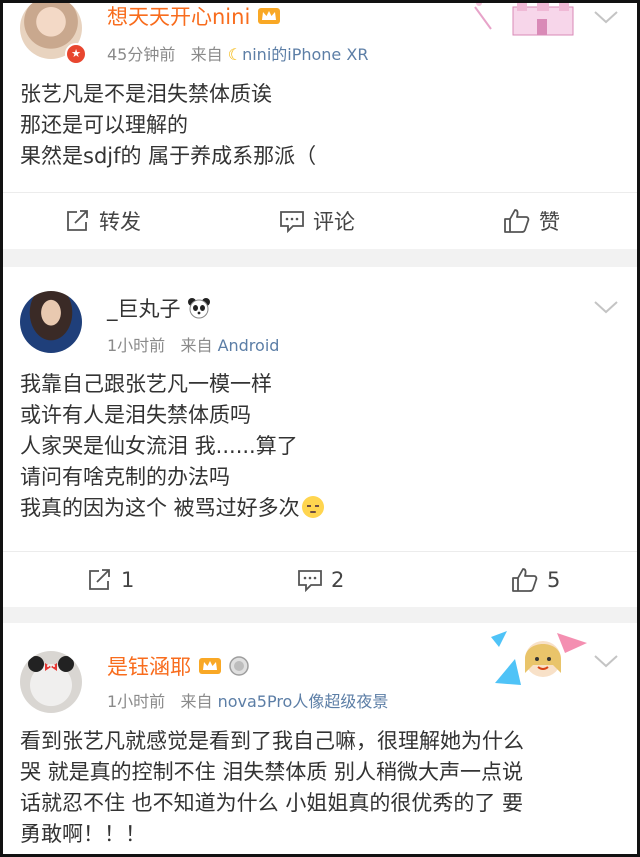 The width and height of the screenshot is (640, 857). I want to click on decor-castle-icon, so click(528, 21).